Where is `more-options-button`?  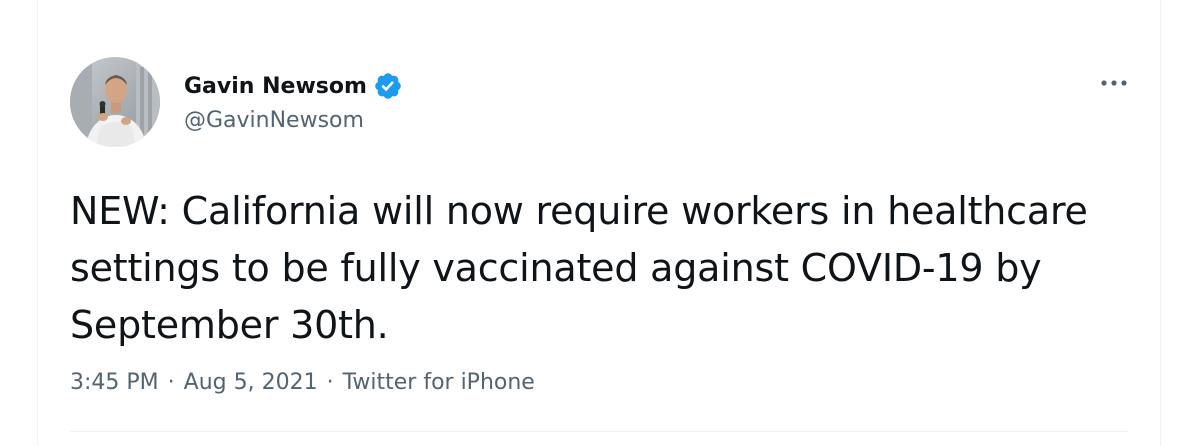
more-options-button is located at coordinates (1114, 83).